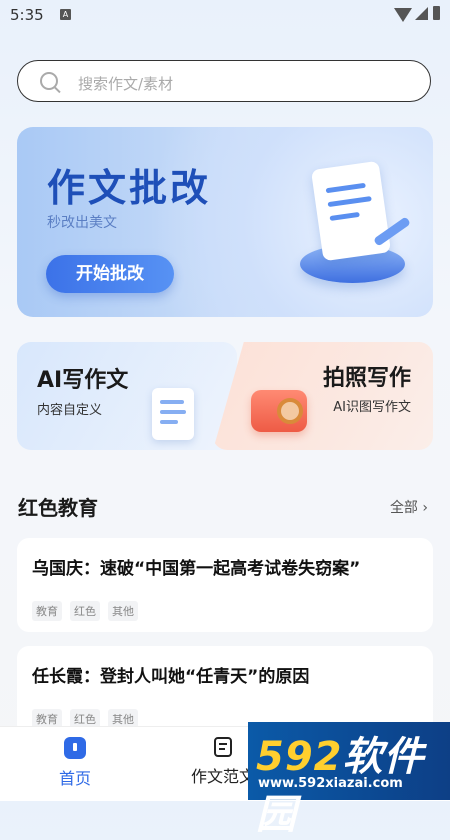 This screenshot has height=840, width=450. I want to click on tag: 教育, so click(47, 611).